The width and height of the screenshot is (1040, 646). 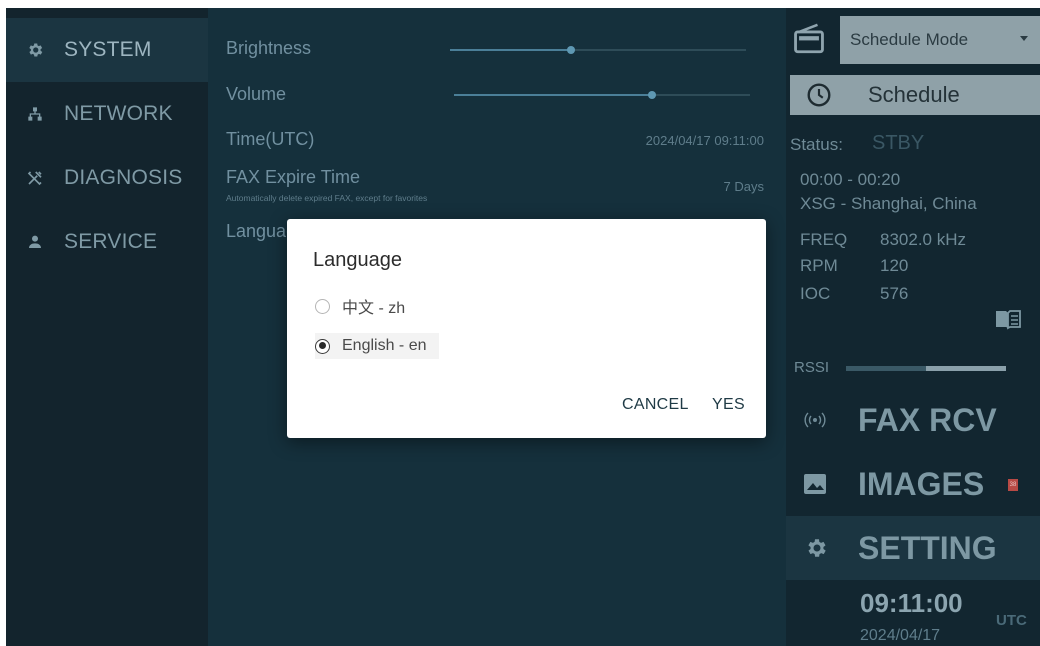 I want to click on freq-value: 8302.0 kHz, so click(x=923, y=239).